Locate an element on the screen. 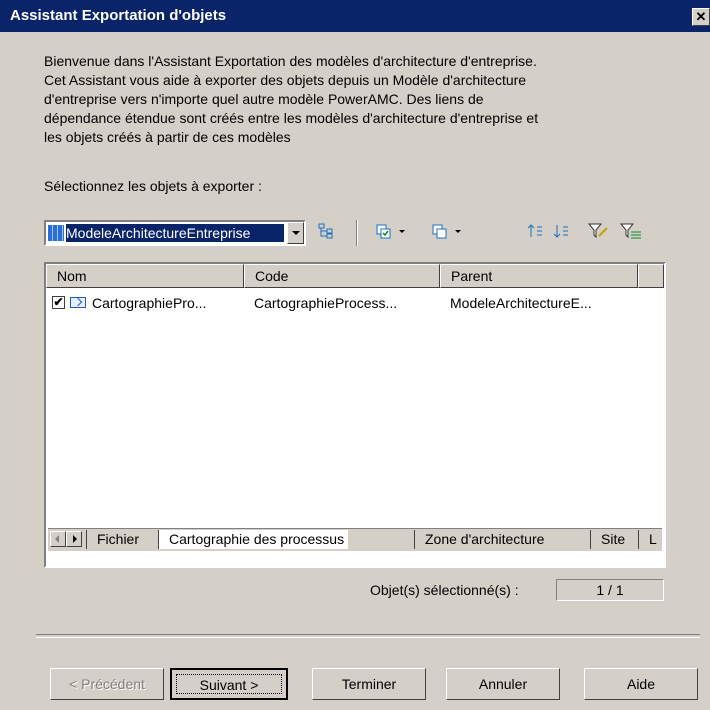 The width and height of the screenshot is (710, 710). model-icon is located at coordinates (56, 233).